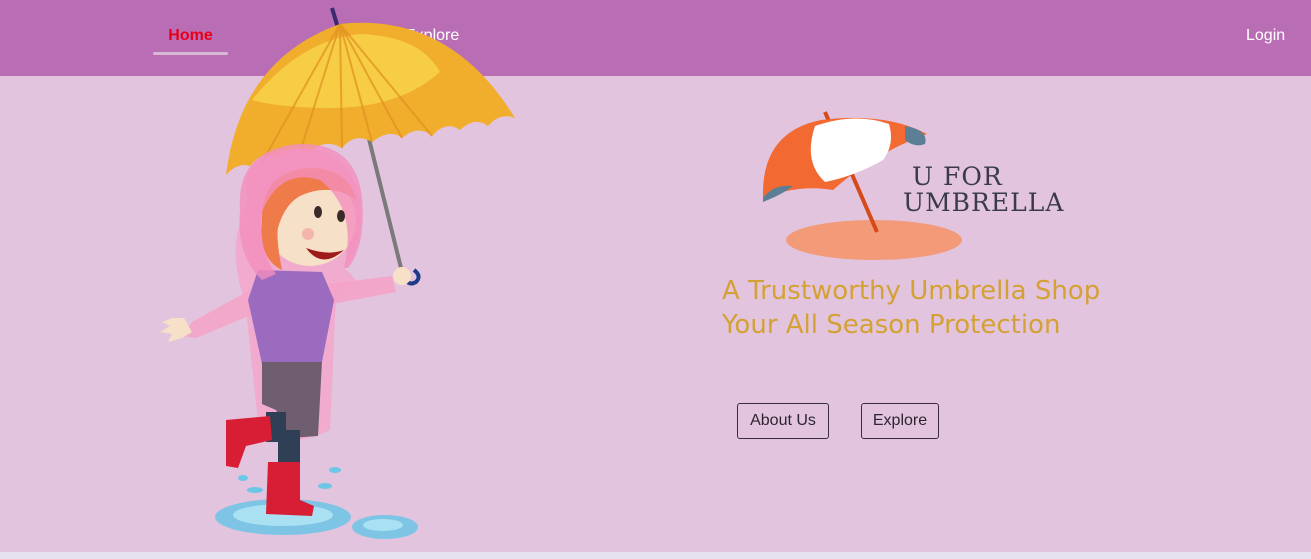 This screenshot has height=559, width=1311. Describe the element at coordinates (957, 176) in the screenshot. I see `logo-text-line1: U FOR` at that location.